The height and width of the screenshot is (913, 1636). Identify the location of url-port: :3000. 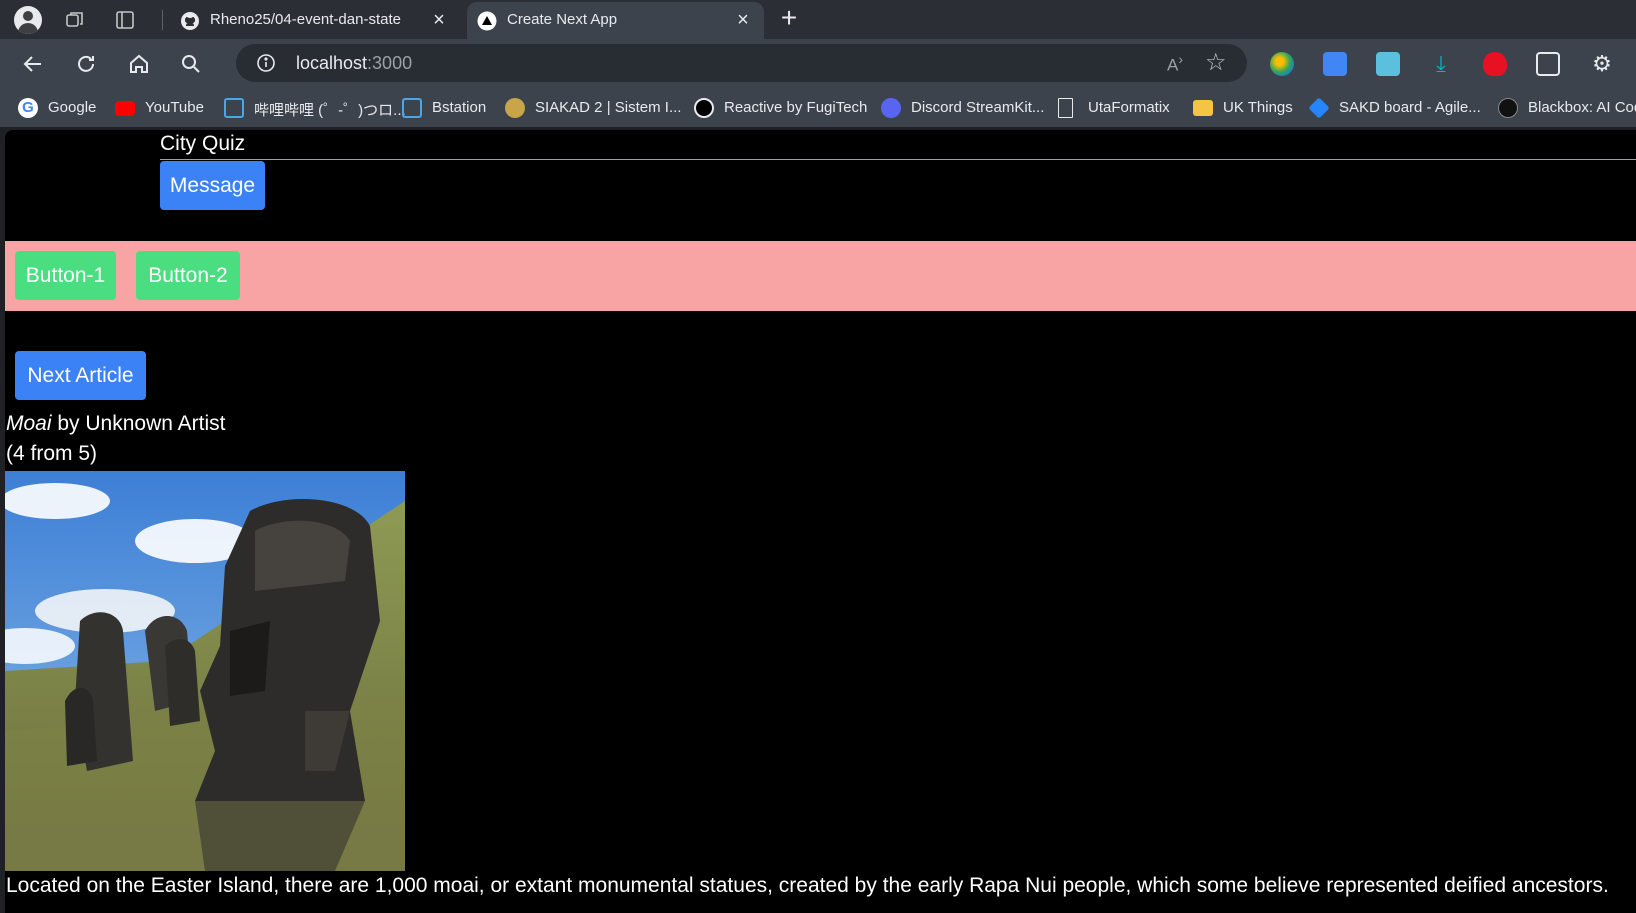
(390, 63).